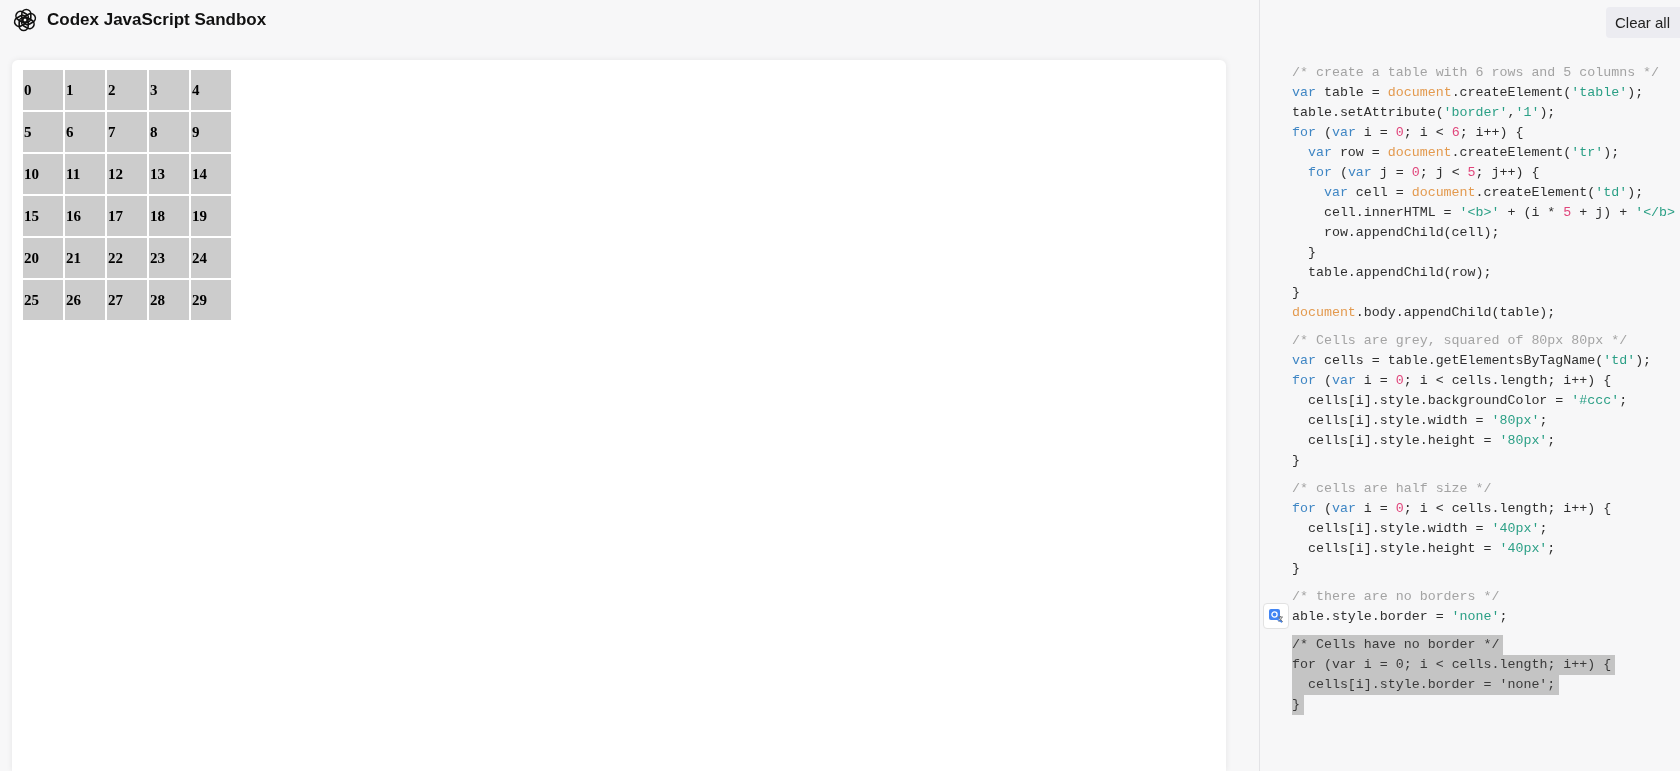 This screenshot has width=1680, height=771. What do you see at coordinates (1431, 441) in the screenshot?
I see `code-line: cells[i].style.height = '80px';` at bounding box center [1431, 441].